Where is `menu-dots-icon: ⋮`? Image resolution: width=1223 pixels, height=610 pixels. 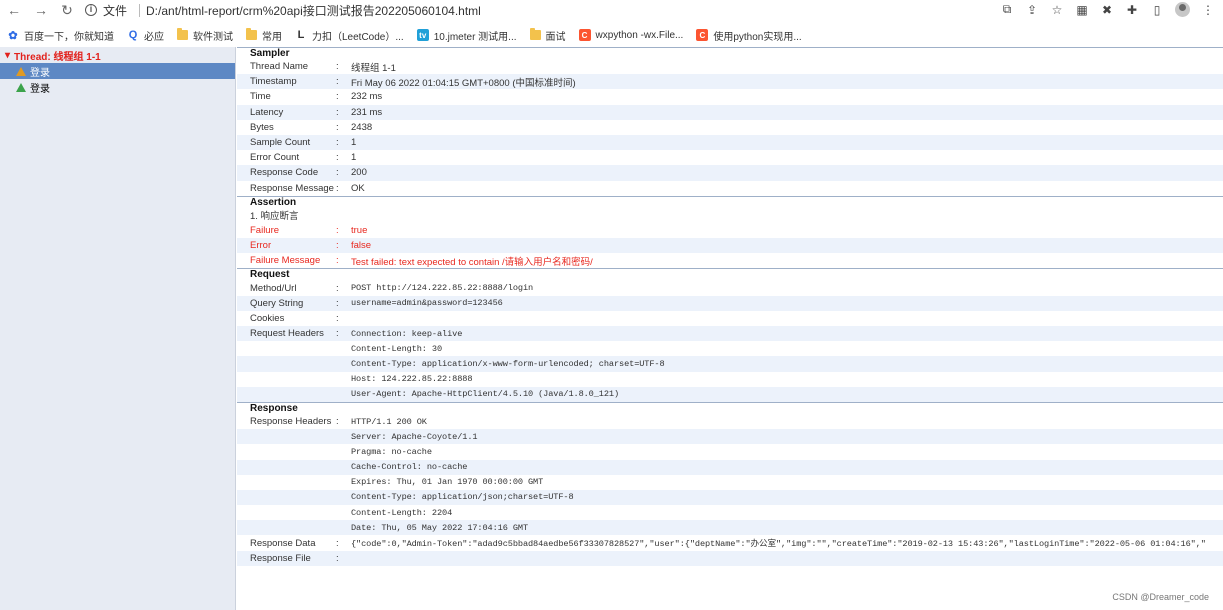
menu-dots-icon: ⋮ is located at coordinates (1208, 10).